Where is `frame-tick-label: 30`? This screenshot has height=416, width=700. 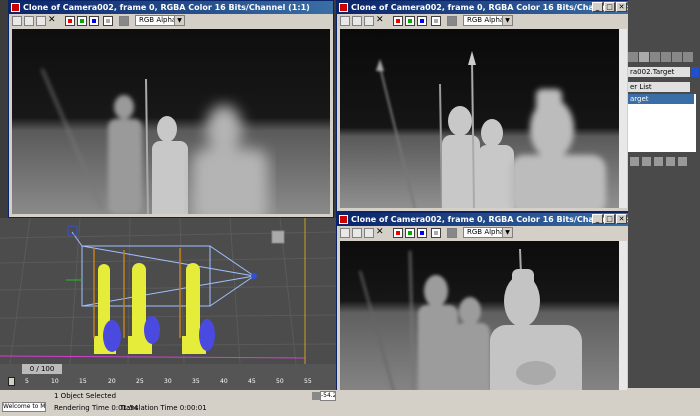 frame-tick-label: 30 is located at coordinates (168, 381).